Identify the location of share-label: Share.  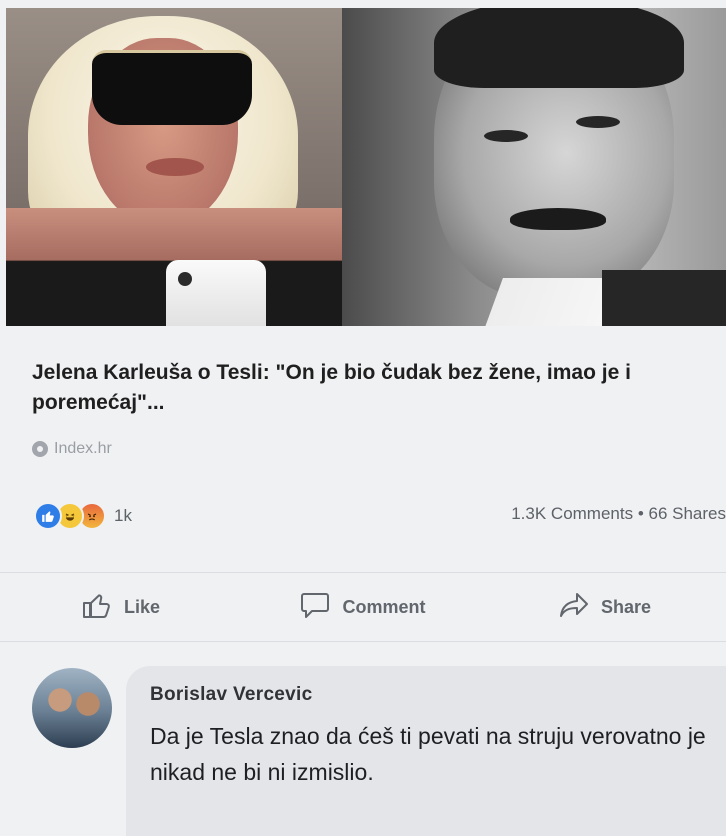
(626, 606).